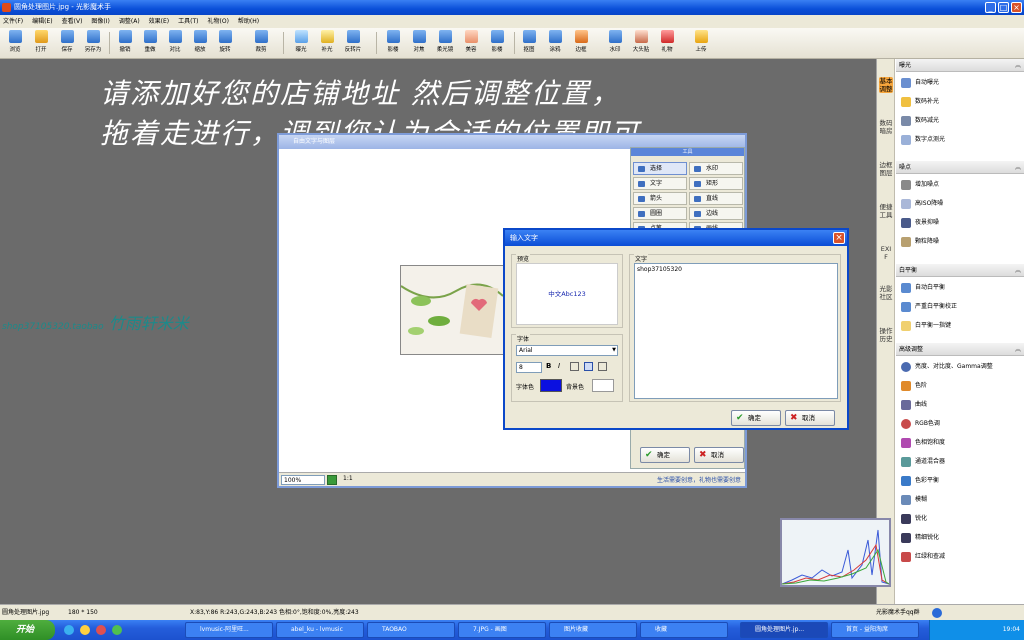  Describe the element at coordinates (581, 43) in the screenshot. I see `border-button: 边框` at that location.